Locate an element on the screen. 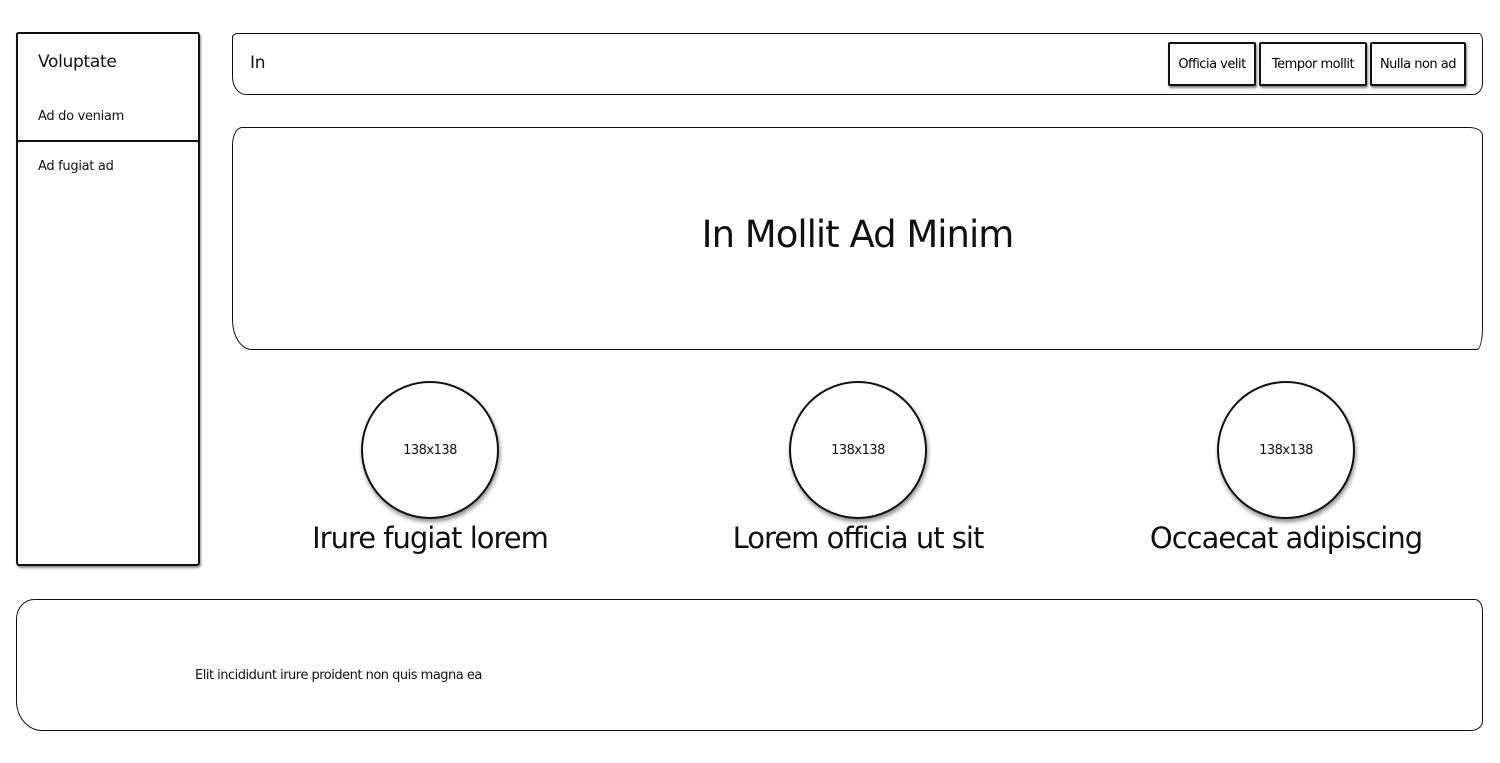 The image size is (1500, 763). feature-title: Lorem officia ut sit is located at coordinates (858, 538).